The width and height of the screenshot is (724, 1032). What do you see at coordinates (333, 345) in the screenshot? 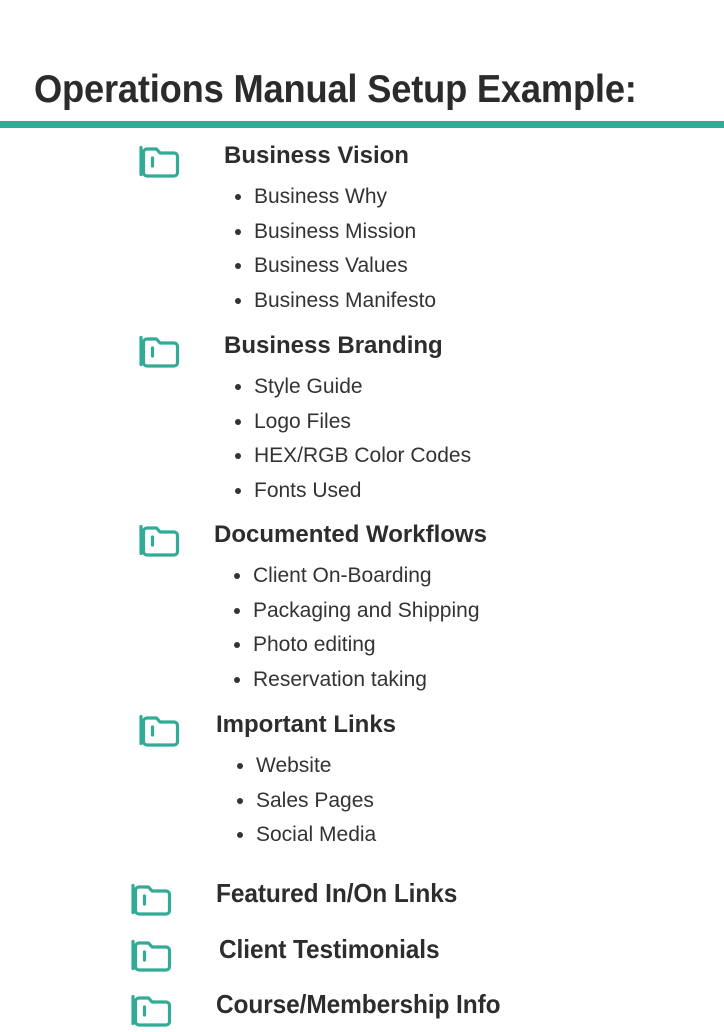
I see `section-title: Business Branding` at bounding box center [333, 345].